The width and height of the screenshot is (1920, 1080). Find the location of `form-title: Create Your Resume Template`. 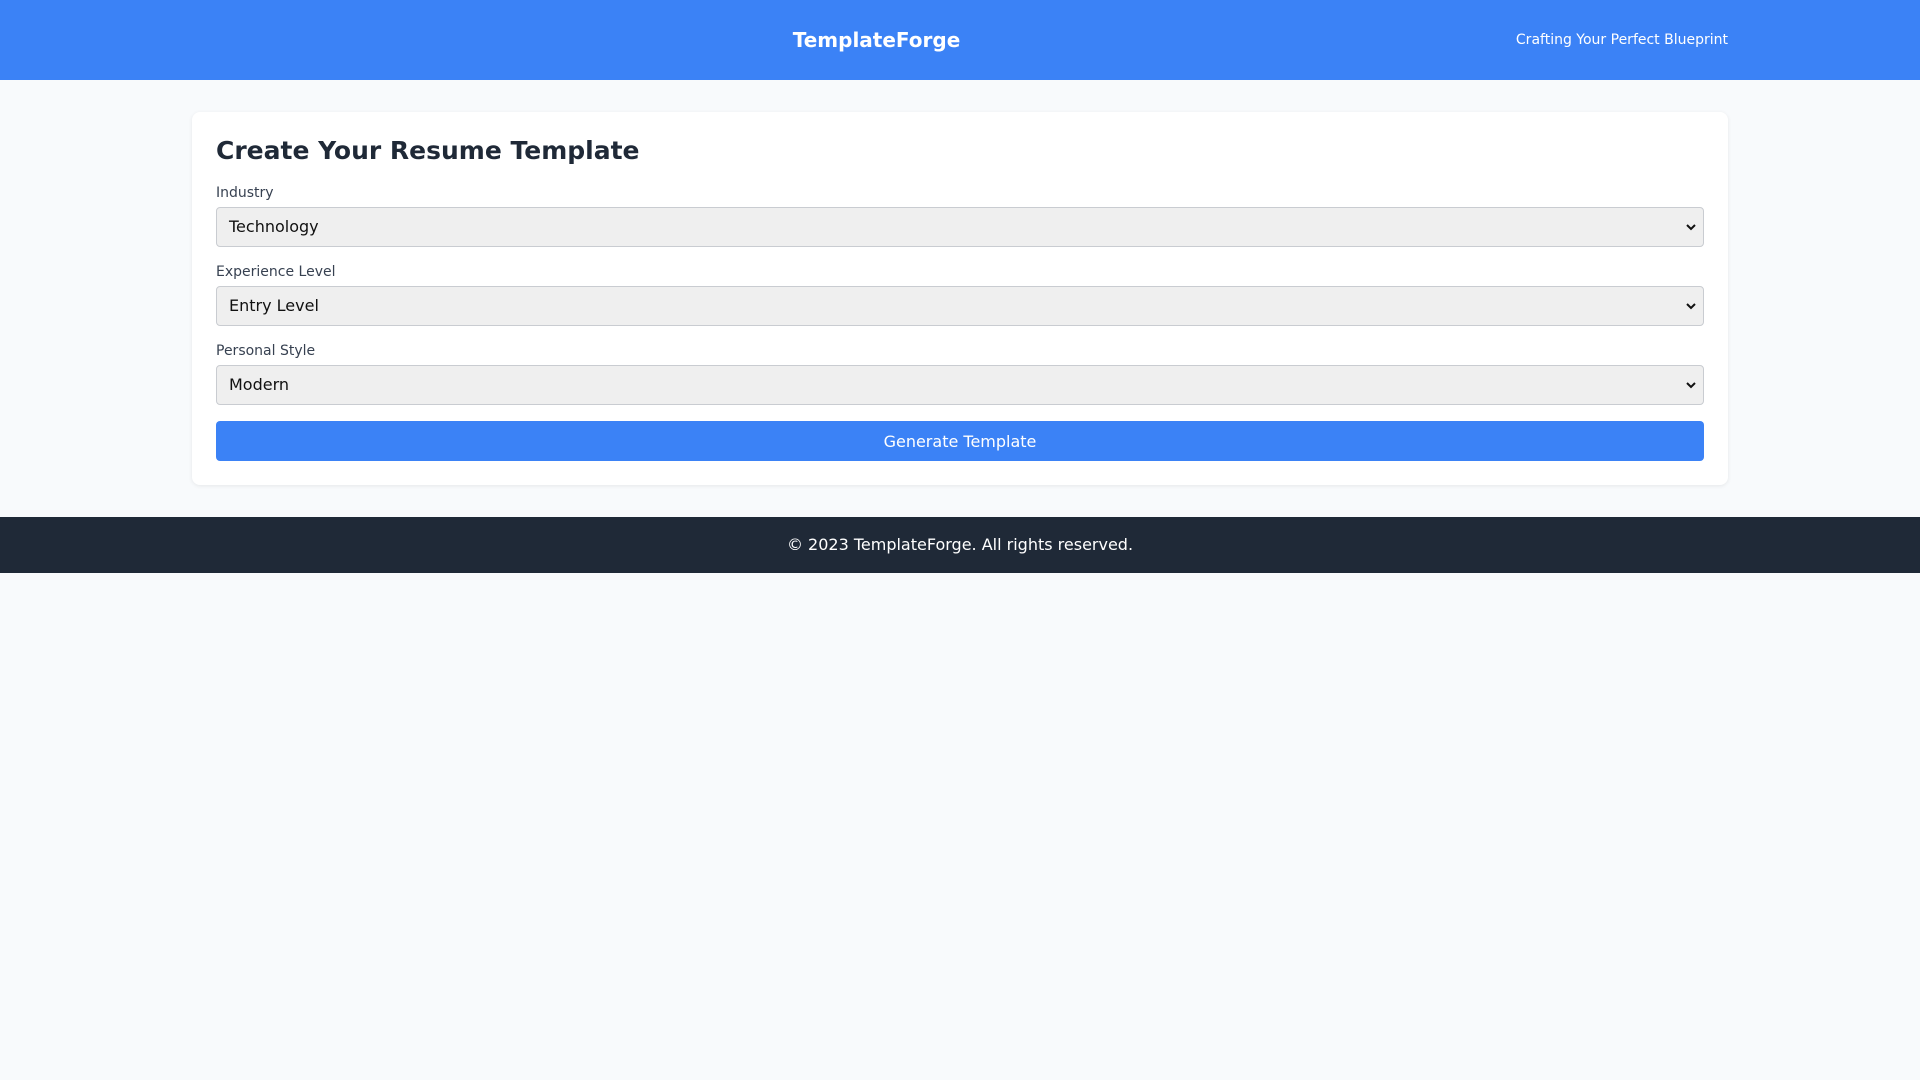

form-title: Create Your Resume Template is located at coordinates (428, 150).